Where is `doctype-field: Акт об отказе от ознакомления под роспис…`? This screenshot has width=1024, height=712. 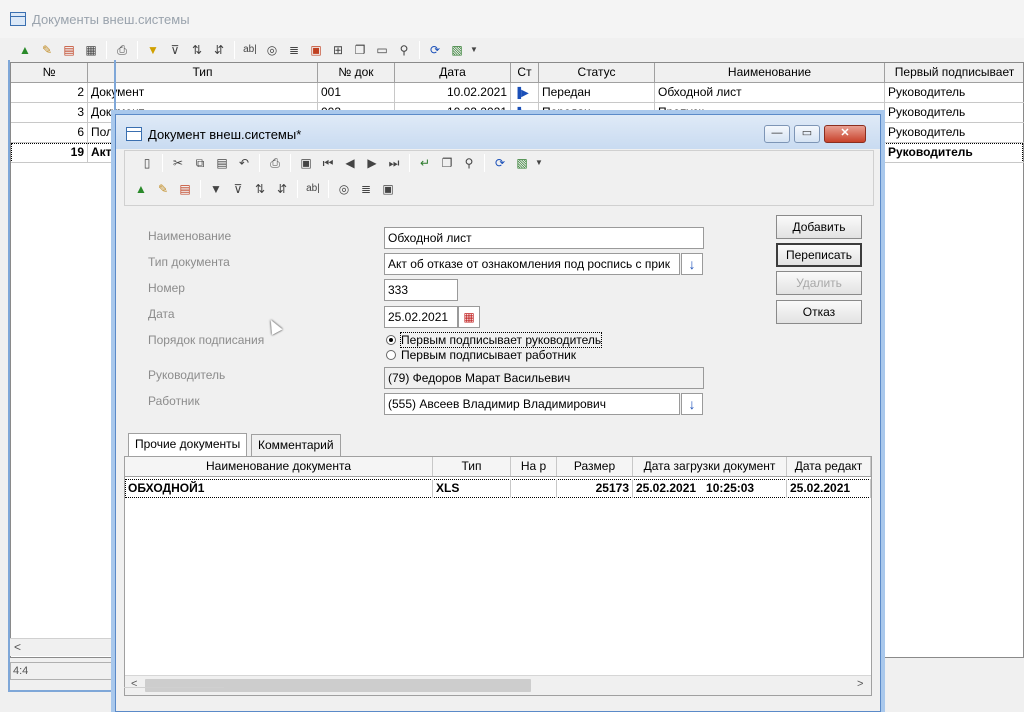
doctype-field: Акт об отказе от ознакомления под роспис… is located at coordinates (532, 264).